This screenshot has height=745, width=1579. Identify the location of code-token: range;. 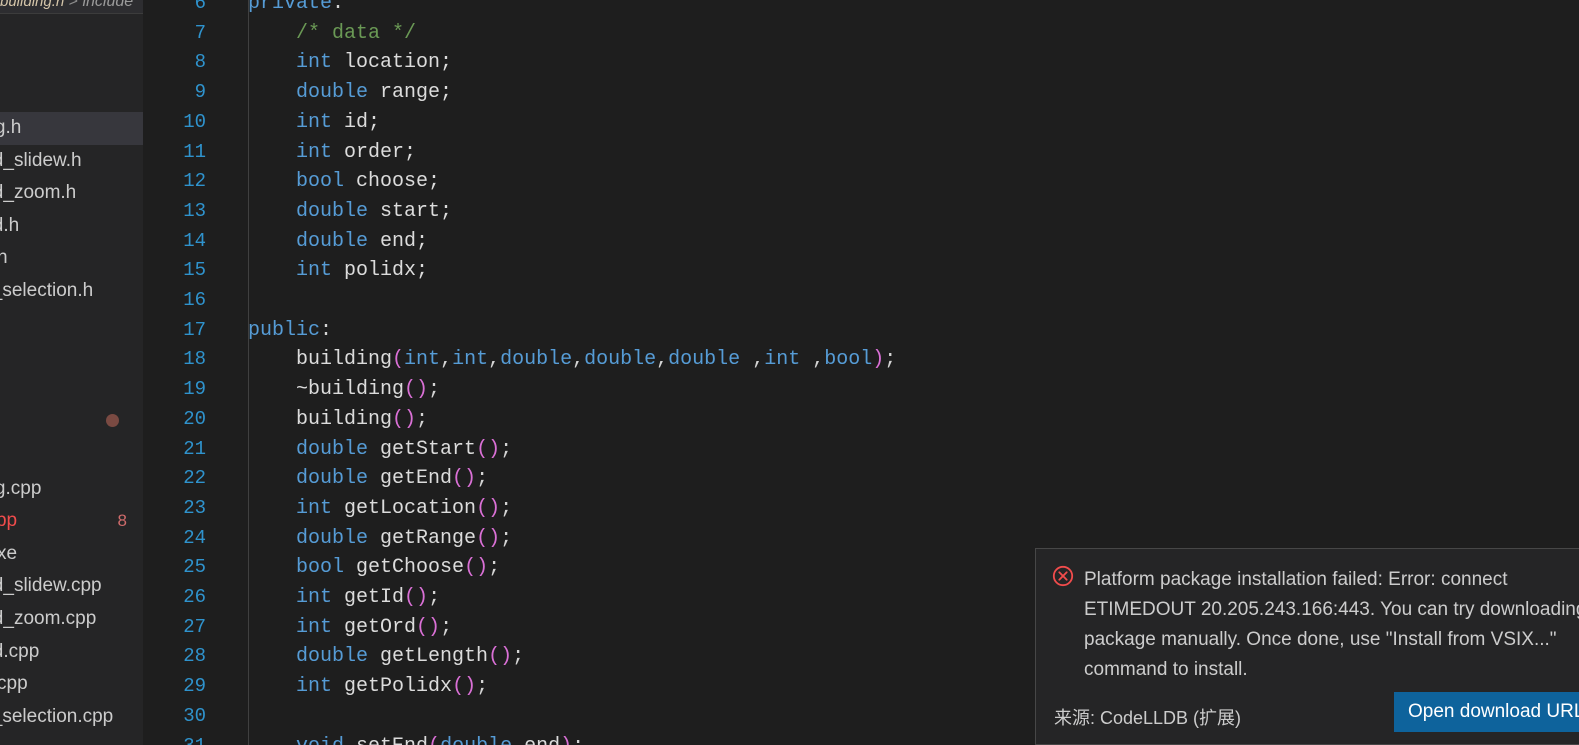
(410, 93).